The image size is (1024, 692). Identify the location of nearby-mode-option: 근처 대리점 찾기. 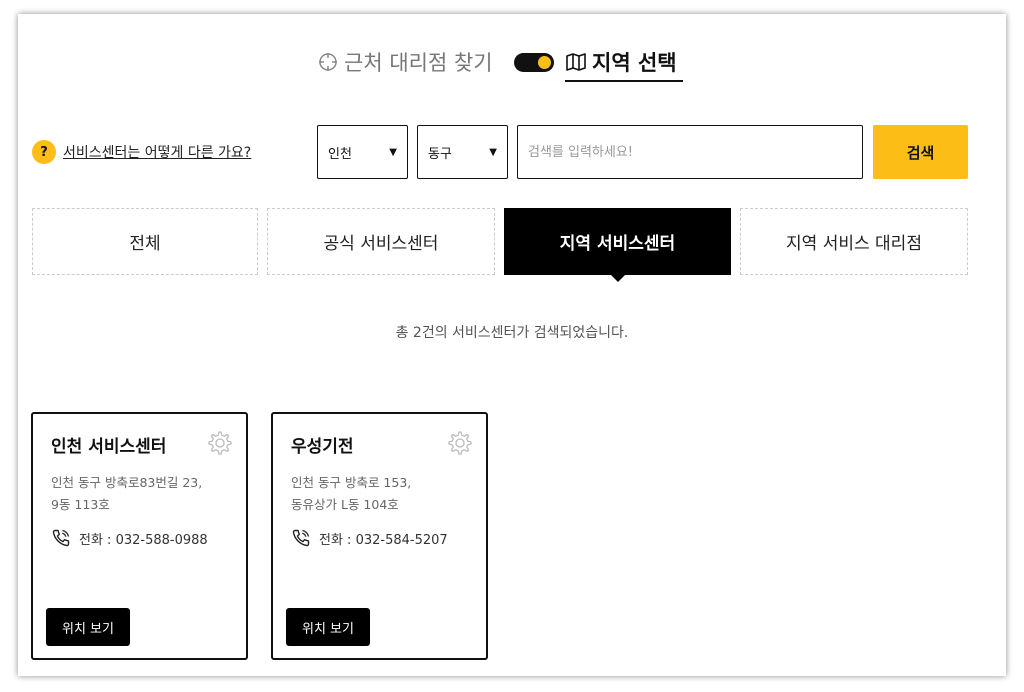
(405, 62).